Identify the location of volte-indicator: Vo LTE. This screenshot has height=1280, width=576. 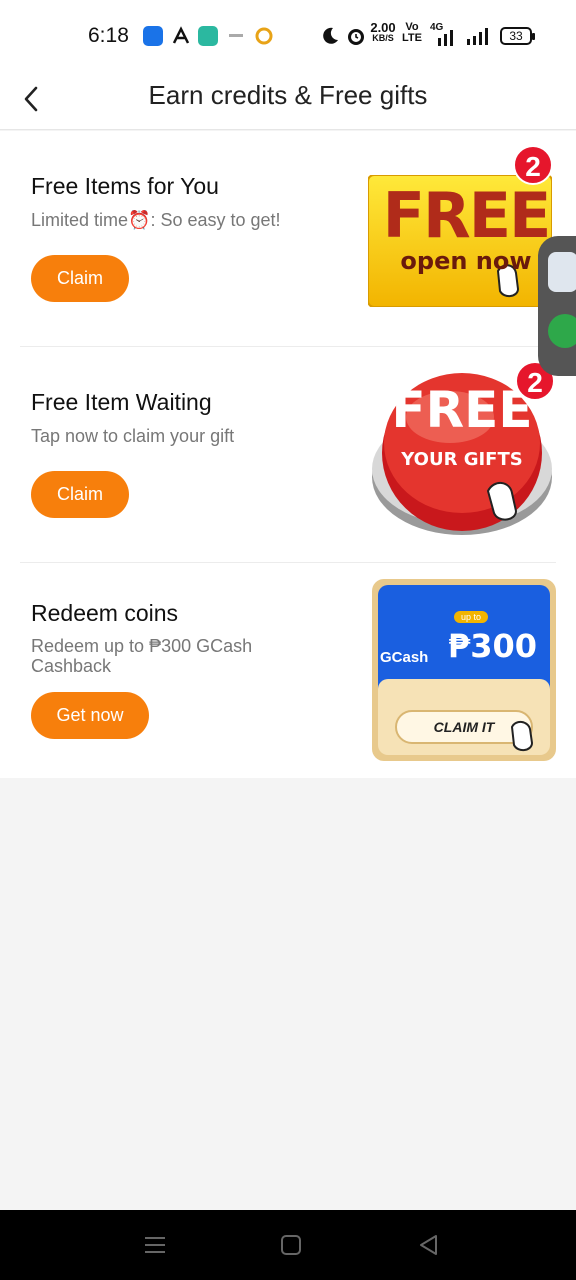
(412, 33).